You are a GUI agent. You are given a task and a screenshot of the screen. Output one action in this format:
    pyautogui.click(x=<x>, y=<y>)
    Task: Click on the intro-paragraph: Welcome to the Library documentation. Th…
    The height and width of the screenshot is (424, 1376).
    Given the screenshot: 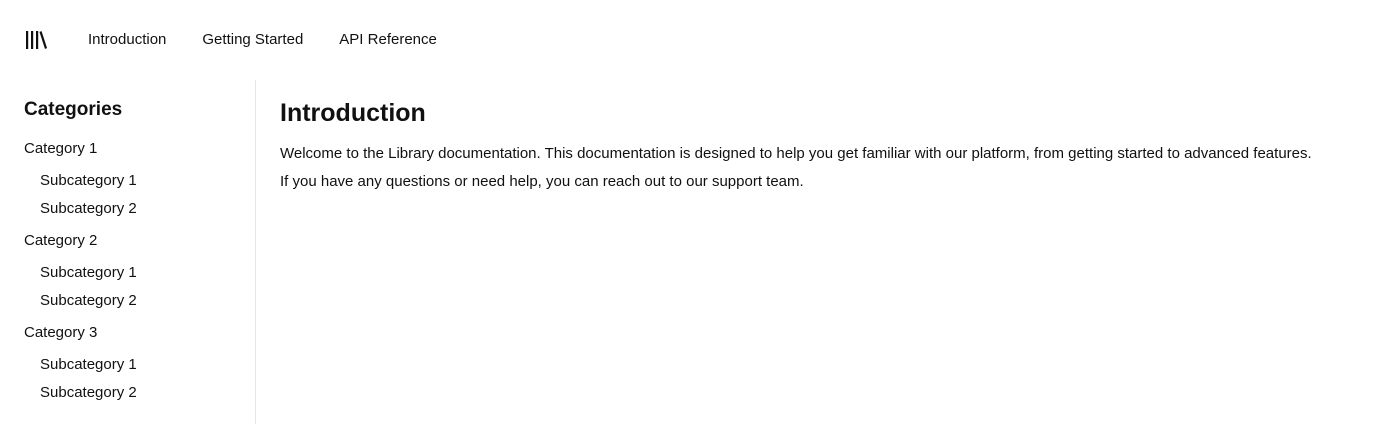 What is the action you would take?
    pyautogui.click(x=796, y=153)
    